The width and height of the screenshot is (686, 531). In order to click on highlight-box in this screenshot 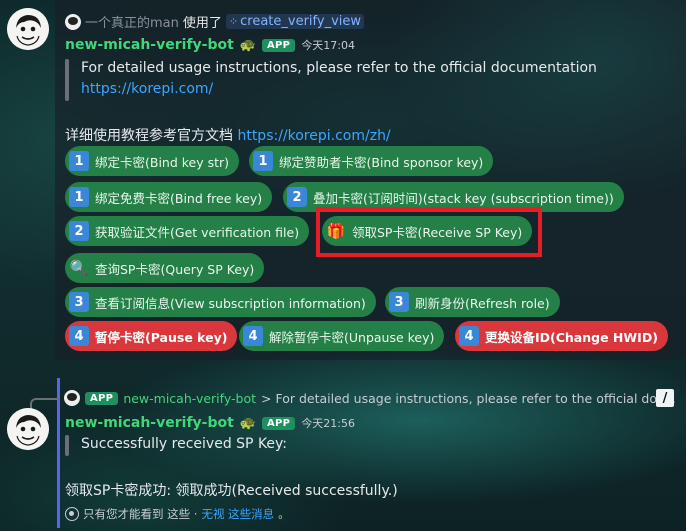, I will do `click(429, 232)`.